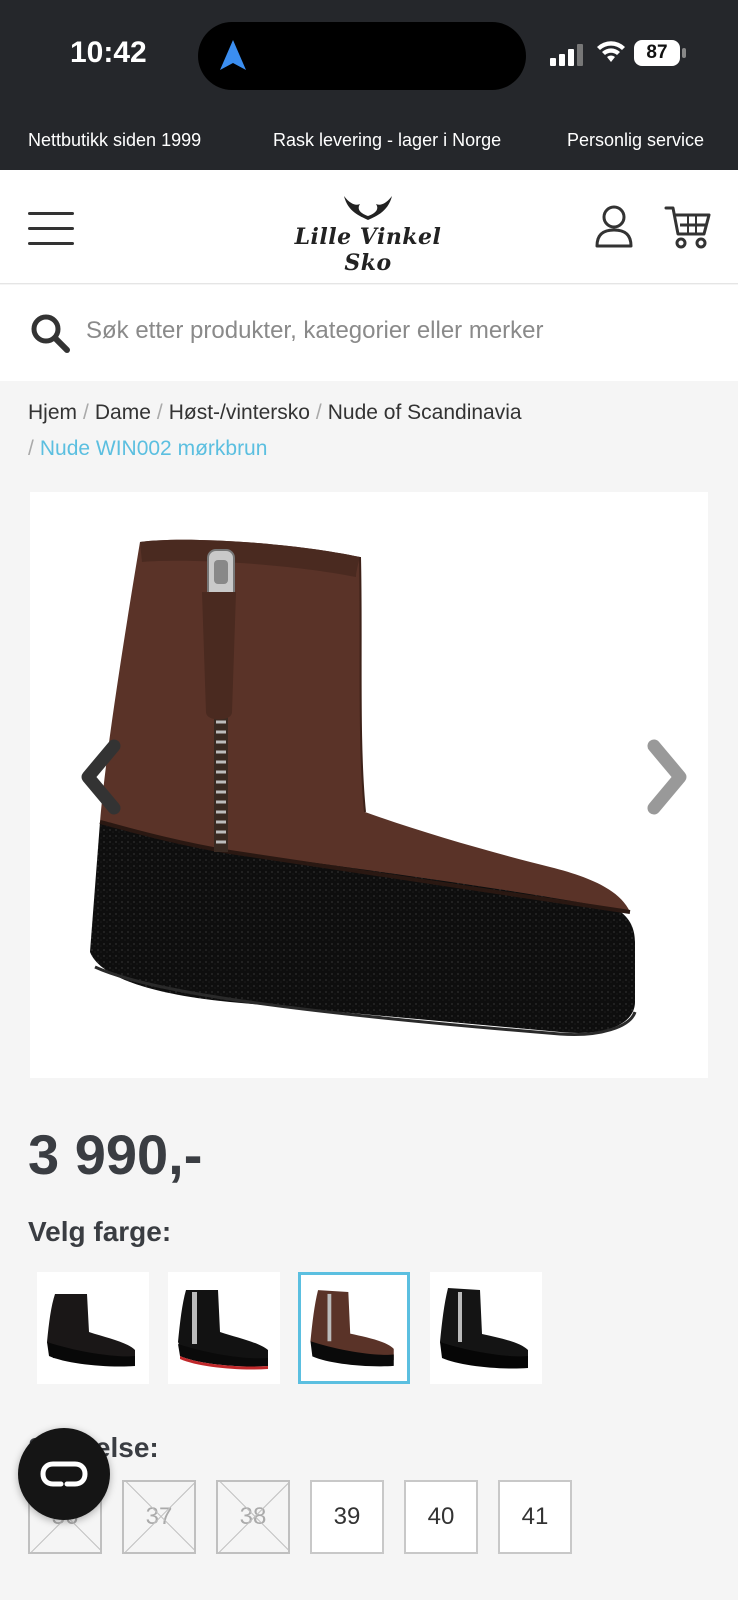 The image size is (738, 1600). I want to click on dynamic-island, so click(362, 56).